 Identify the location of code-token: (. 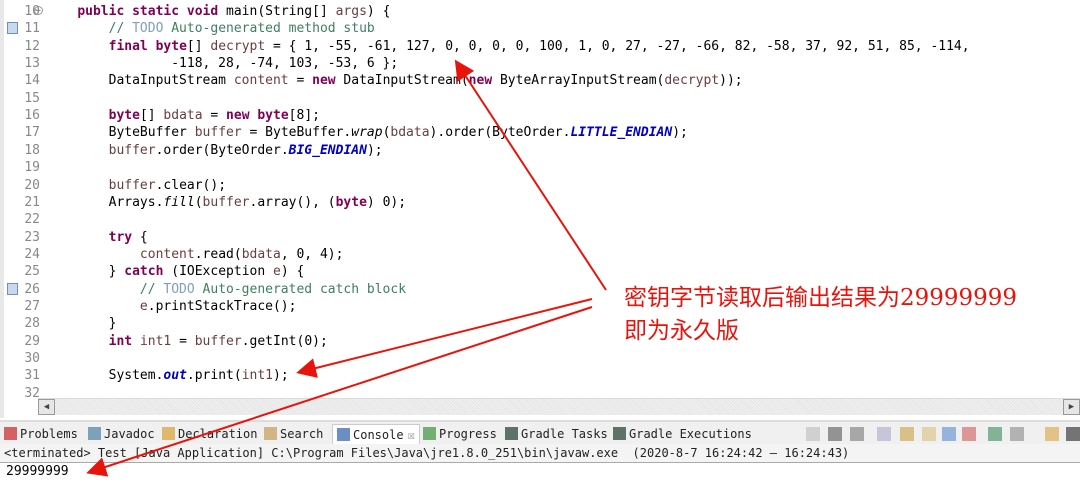
(198, 202).